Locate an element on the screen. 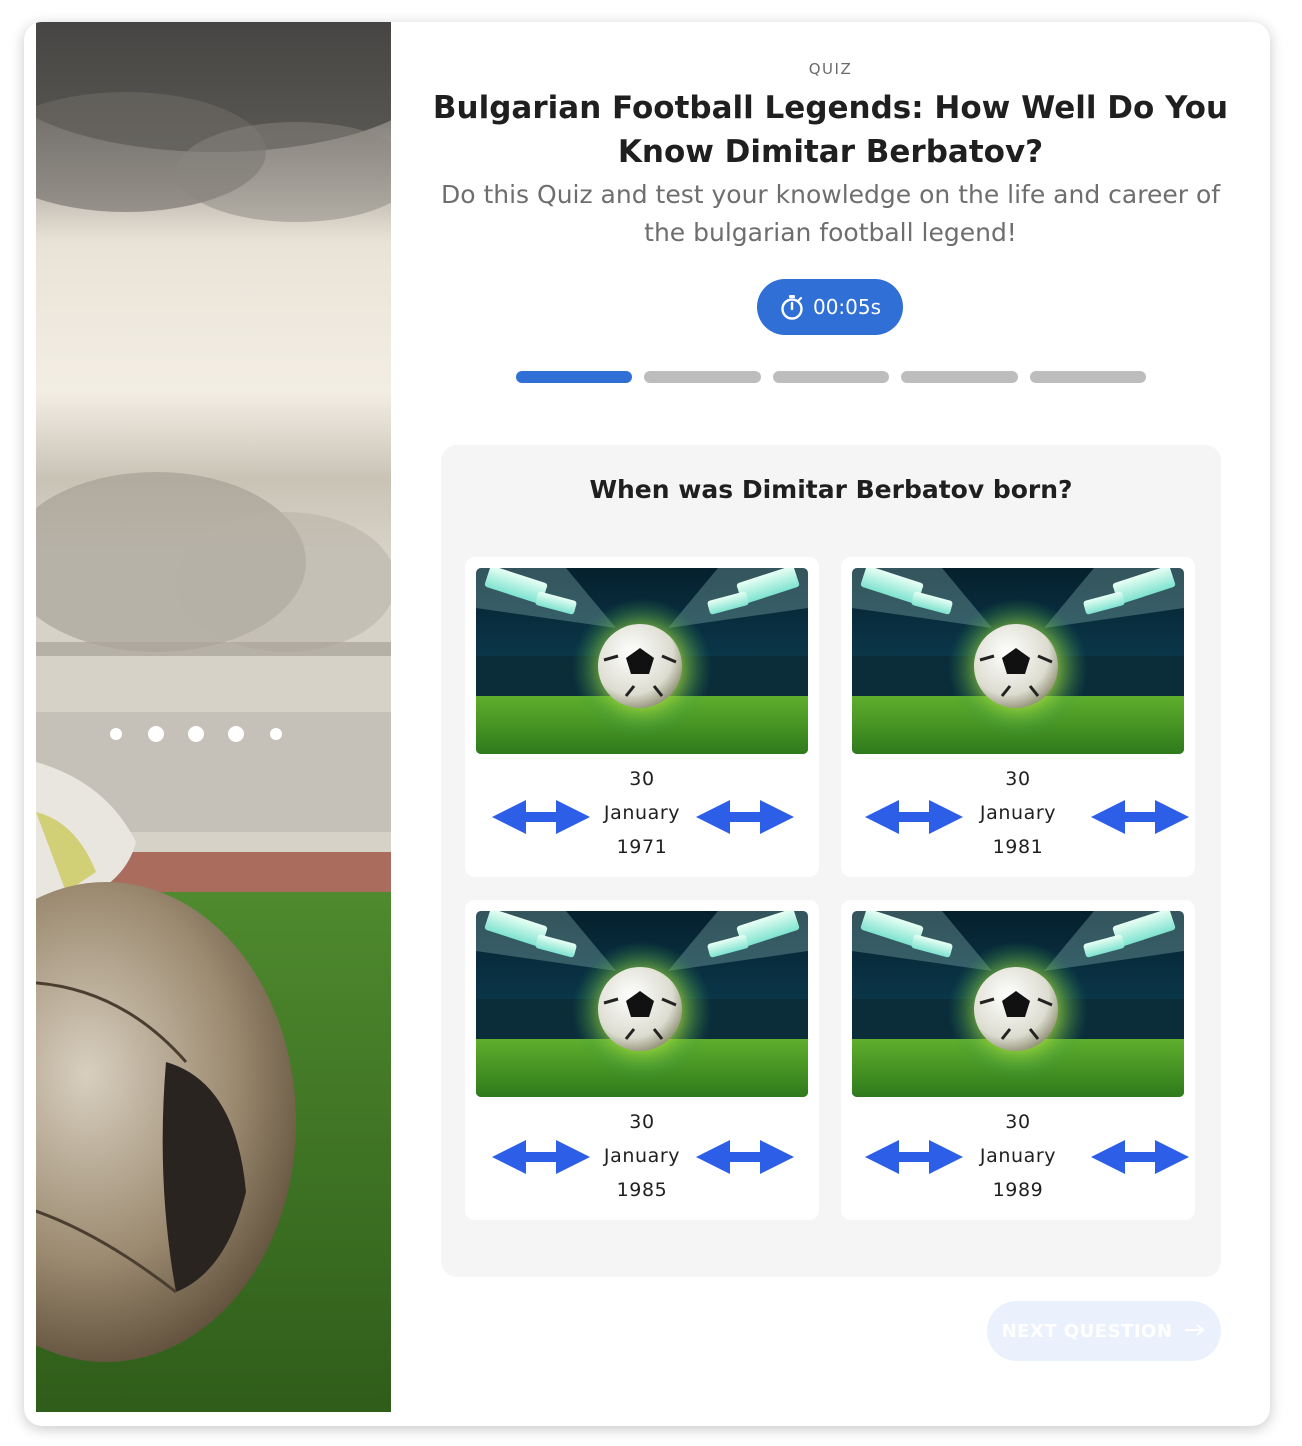  timer-badge: 00:05s is located at coordinates (830, 307).